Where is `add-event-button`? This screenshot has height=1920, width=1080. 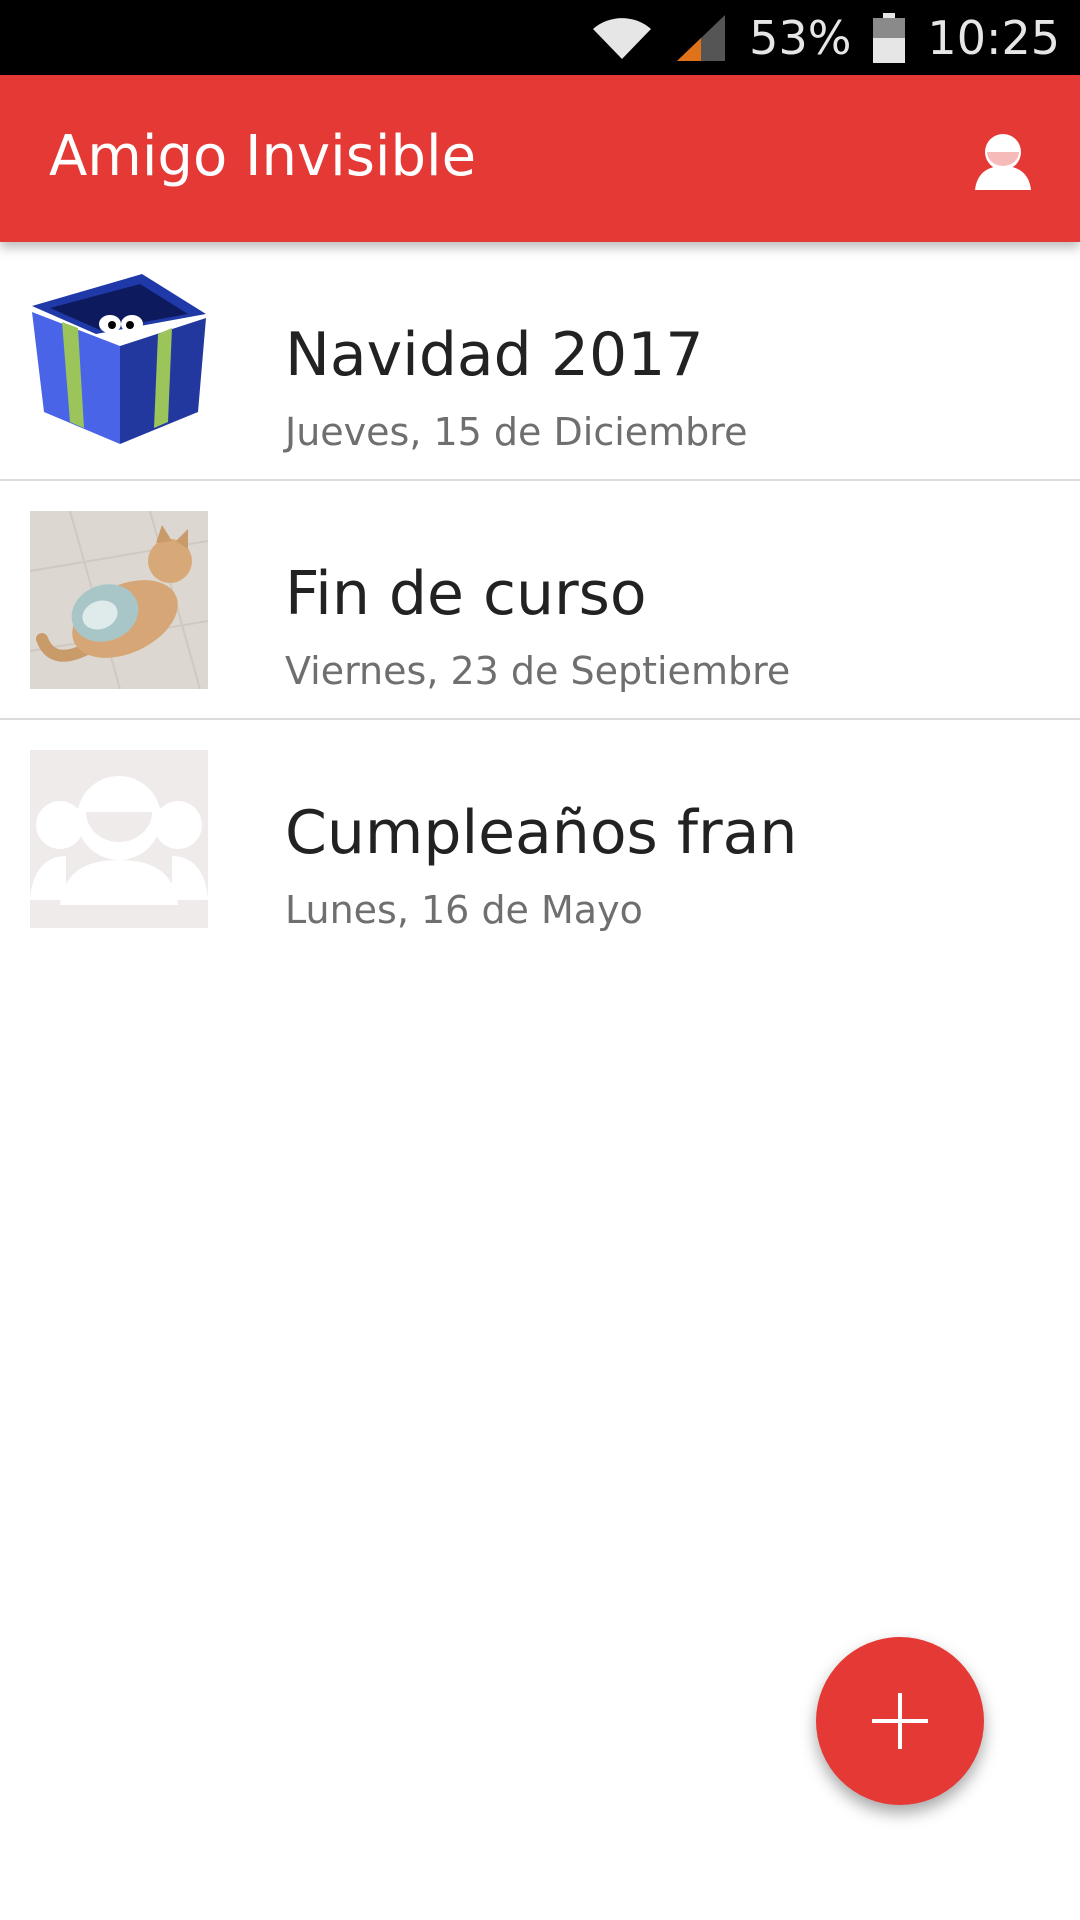 add-event-button is located at coordinates (900, 1721).